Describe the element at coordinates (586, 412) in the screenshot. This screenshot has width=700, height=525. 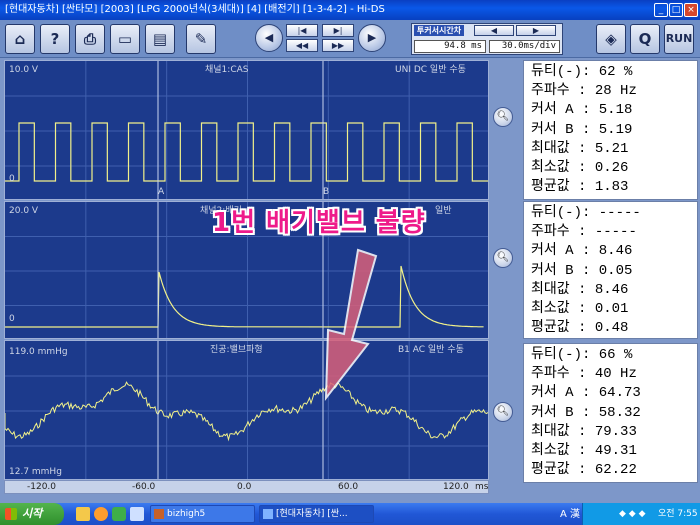
I see `info-row: 커서 B : 58.32` at that location.